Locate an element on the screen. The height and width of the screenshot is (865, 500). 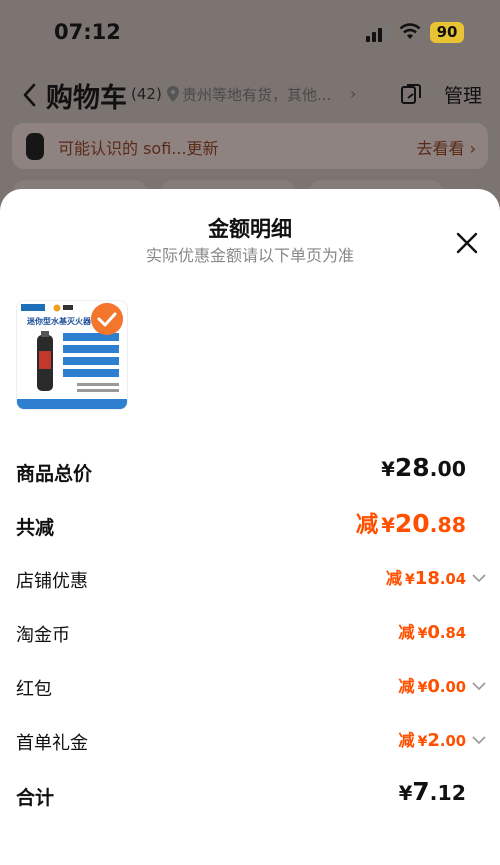
row-amount: 减 ¥0.00 is located at coordinates (432, 686).